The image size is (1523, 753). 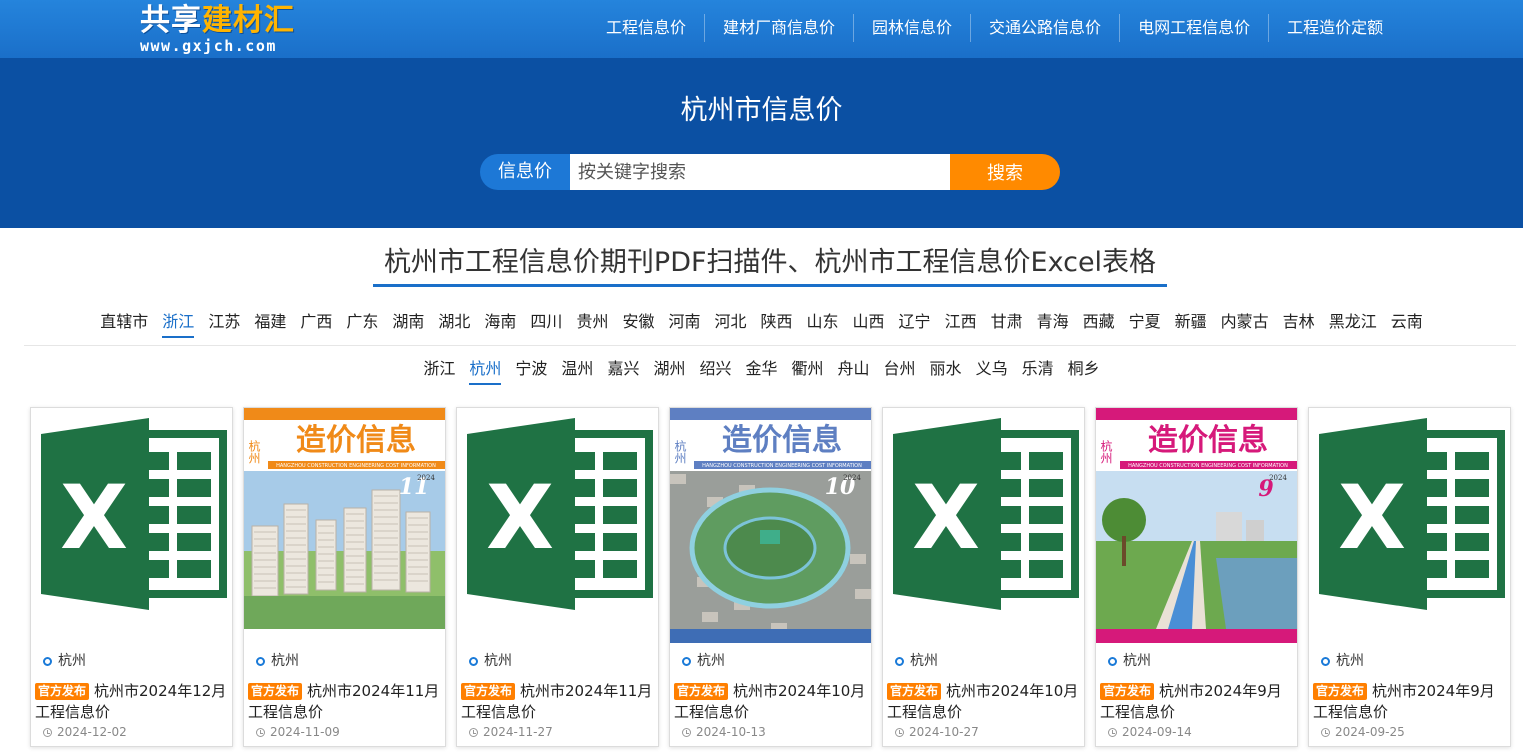 I want to click on cover-city-label: 杭州, so click(x=680, y=451).